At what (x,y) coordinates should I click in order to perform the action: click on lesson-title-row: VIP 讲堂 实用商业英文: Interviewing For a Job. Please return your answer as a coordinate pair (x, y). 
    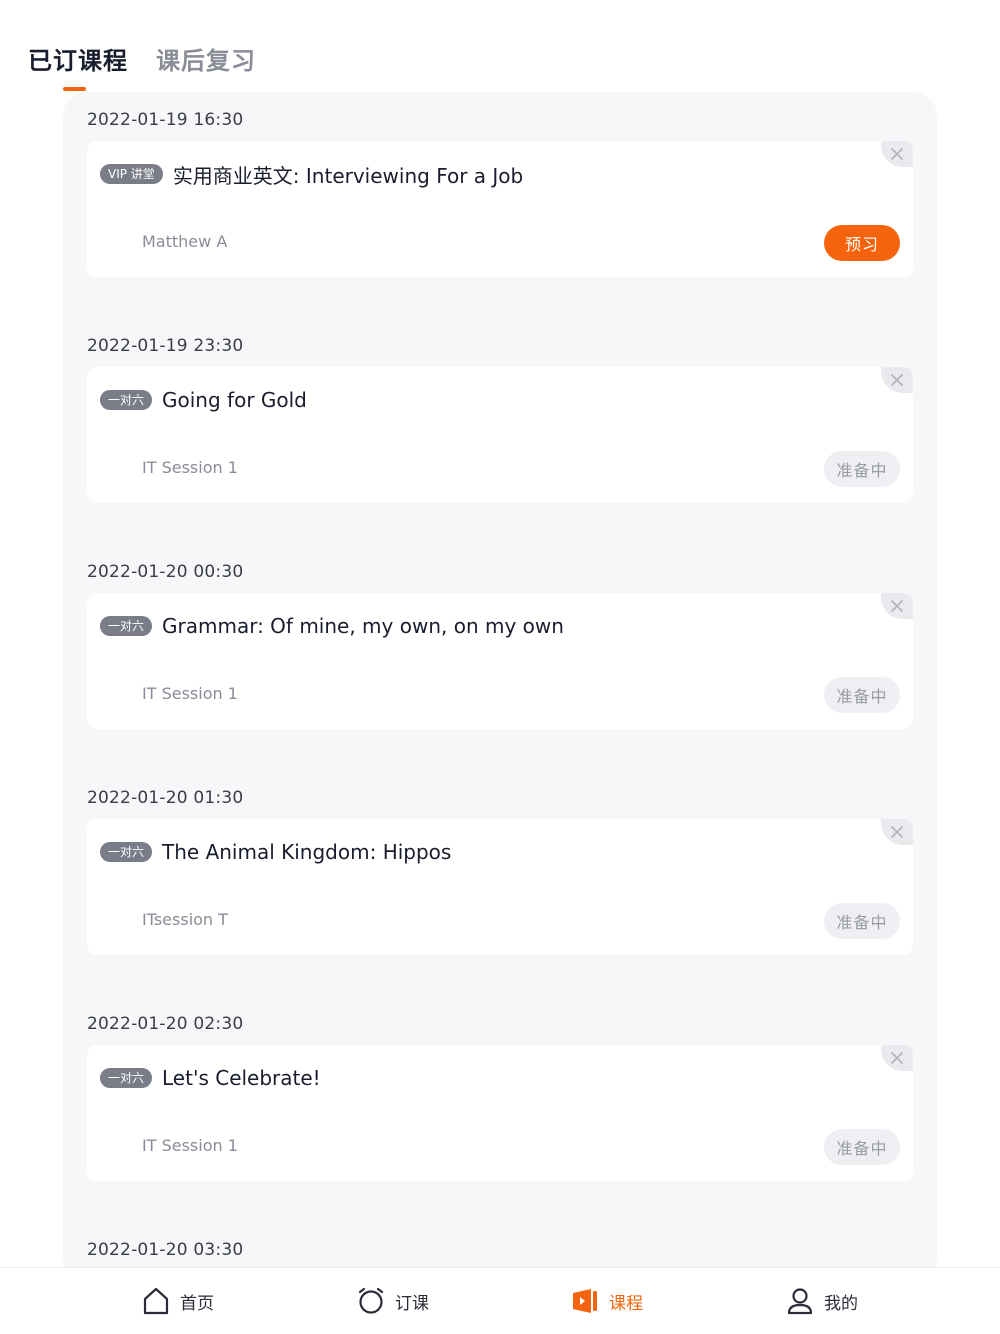
    Looking at the image, I should click on (312, 174).